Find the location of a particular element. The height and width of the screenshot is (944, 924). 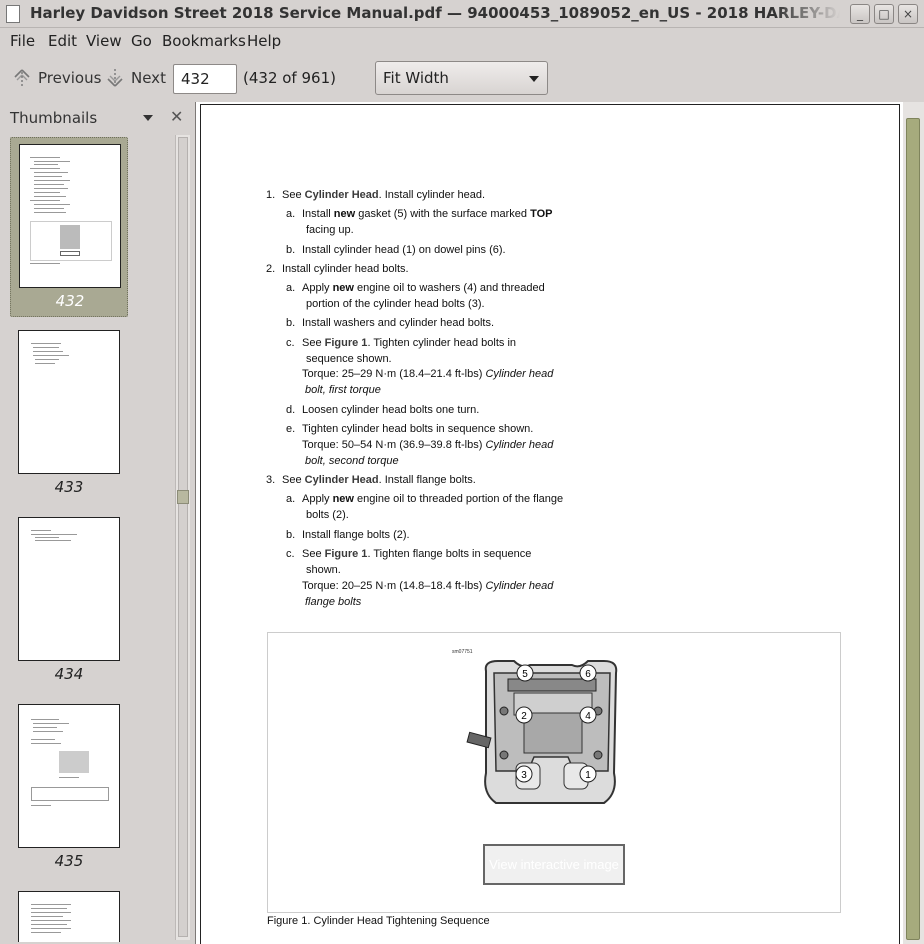

thumbnail-scroll-trough is located at coordinates (183, 537).